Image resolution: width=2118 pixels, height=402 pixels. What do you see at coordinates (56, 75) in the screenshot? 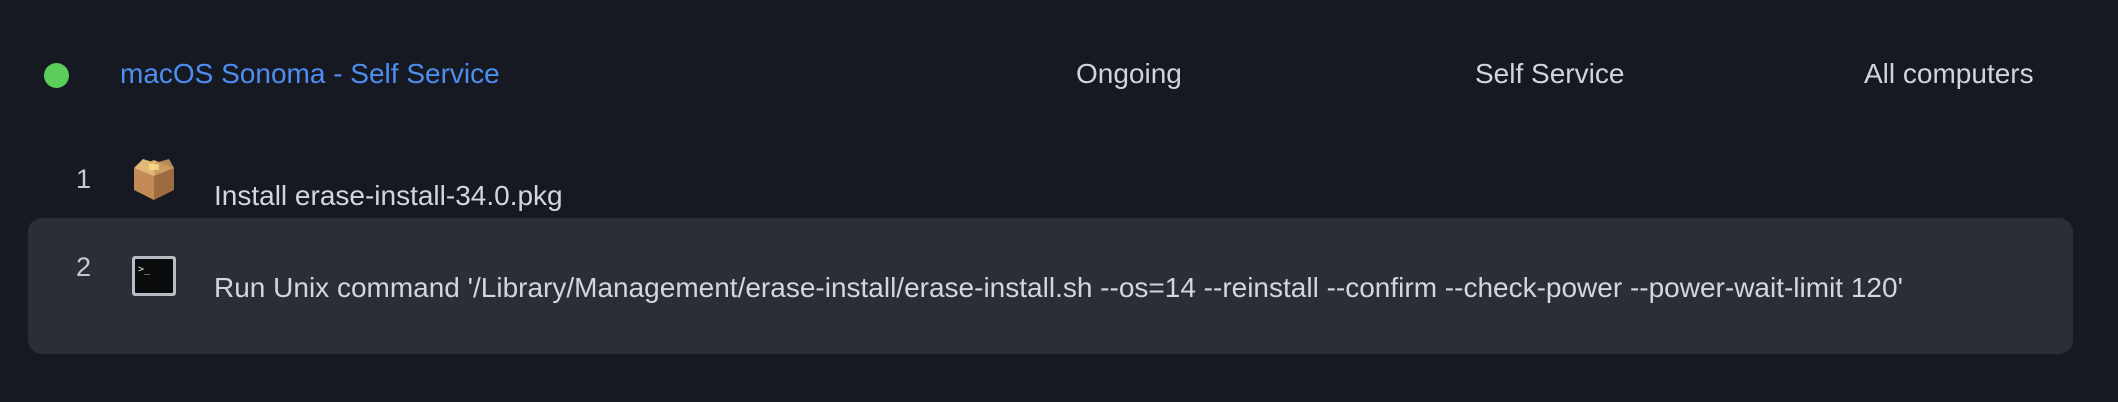
I see `status-dot` at bounding box center [56, 75].